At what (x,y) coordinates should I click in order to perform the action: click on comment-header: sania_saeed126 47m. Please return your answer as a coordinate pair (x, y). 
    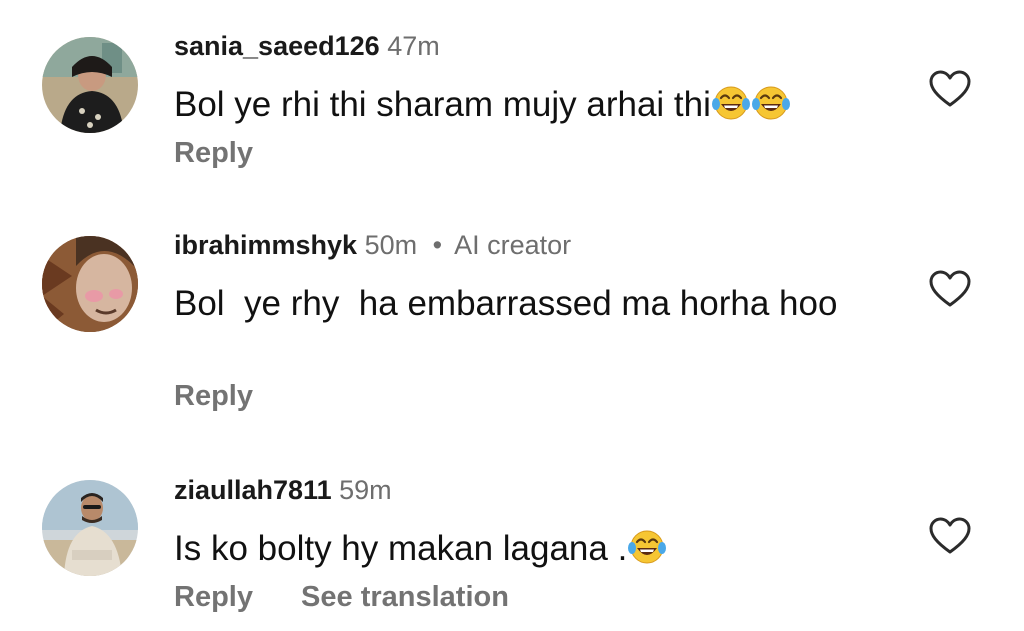
    Looking at the image, I should click on (307, 46).